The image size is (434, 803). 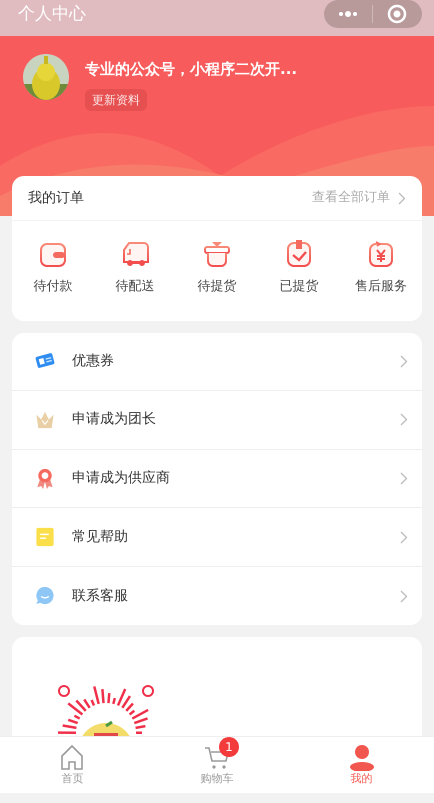 What do you see at coordinates (299, 254) in the screenshot?
I see `check-icon` at bounding box center [299, 254].